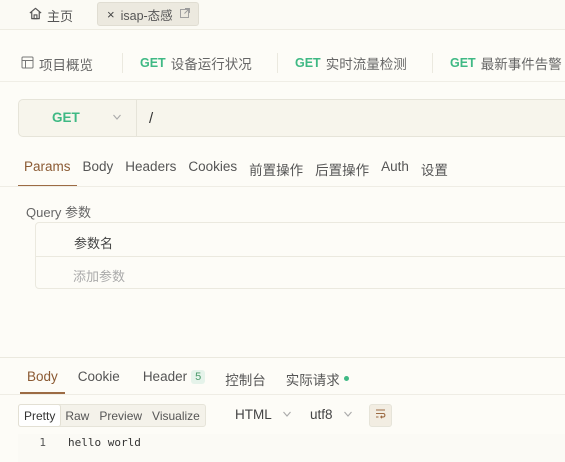 The height and width of the screenshot is (462, 565). I want to click on endpoint-name: 实时流量检测, so click(366, 64).